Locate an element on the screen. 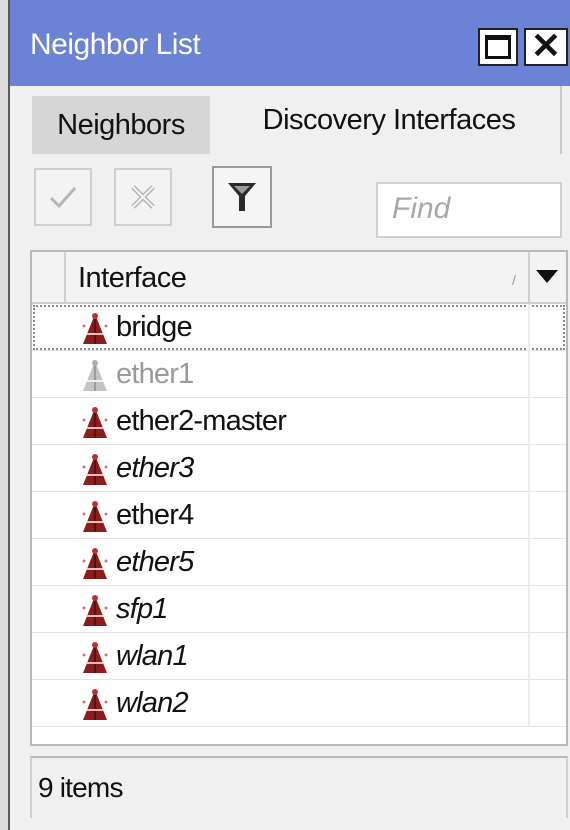  maximize-button is located at coordinates (498, 47).